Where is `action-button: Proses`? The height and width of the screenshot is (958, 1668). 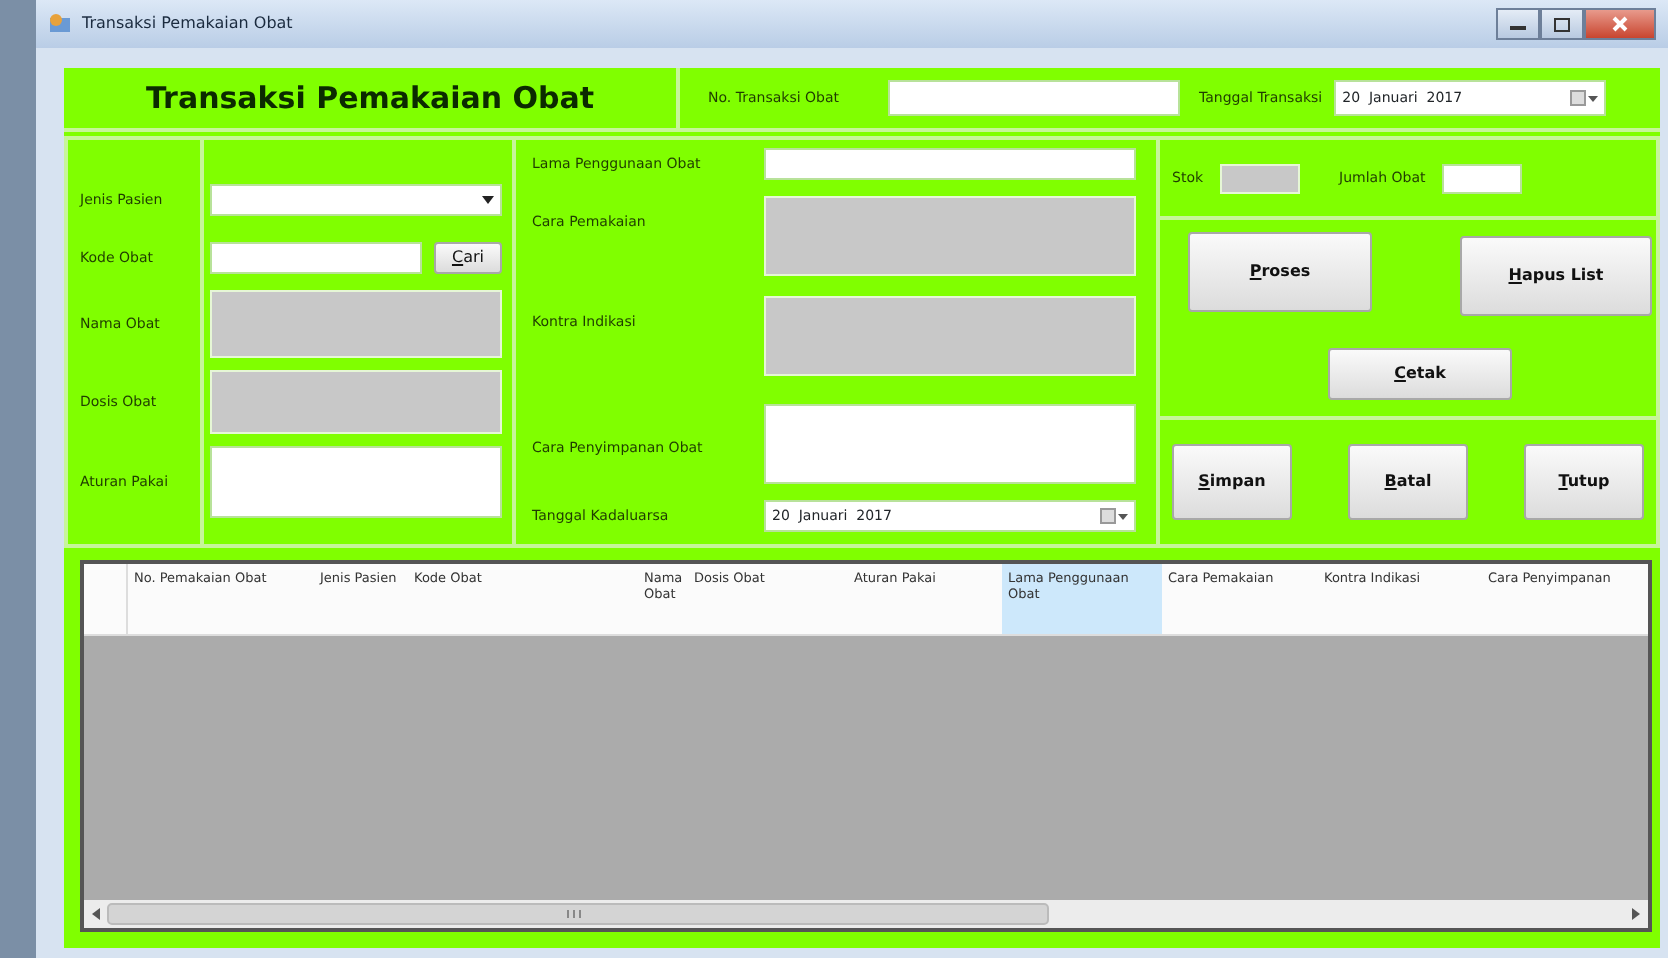 action-button: Proses is located at coordinates (1280, 272).